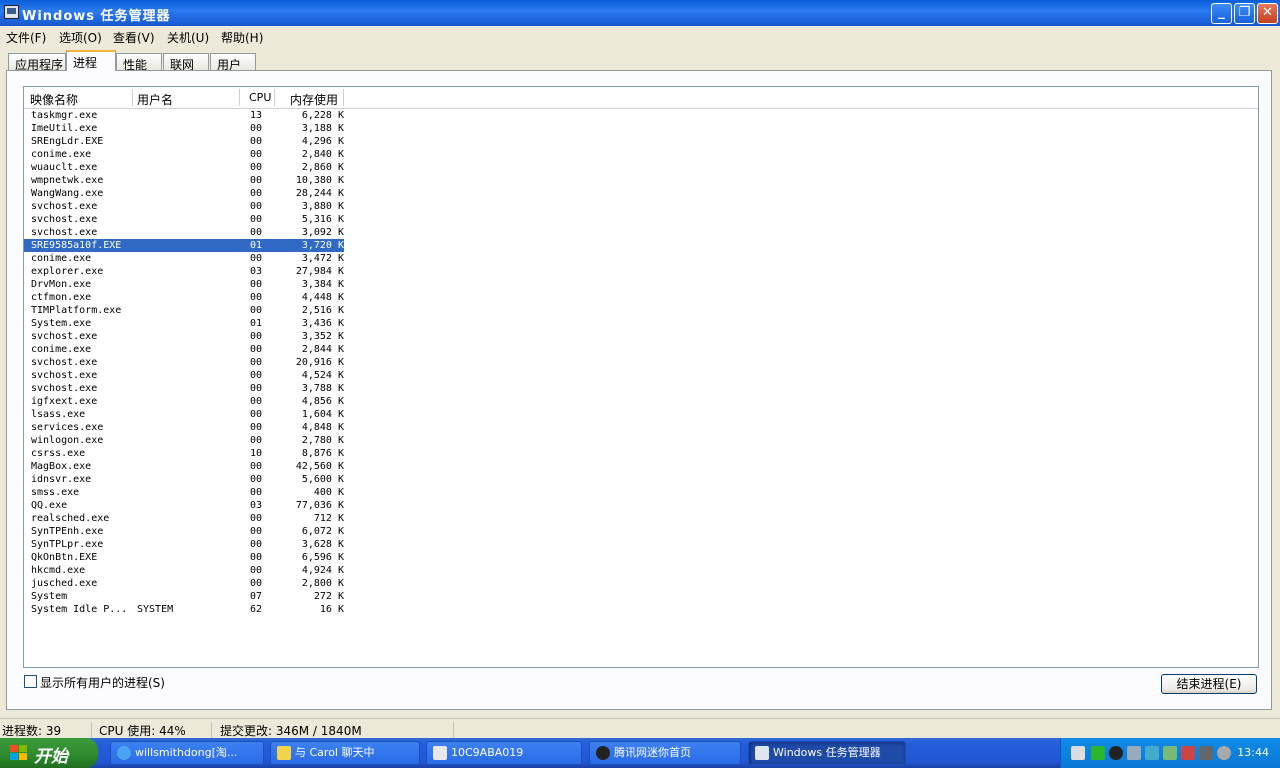 The image size is (1280, 768). Describe the element at coordinates (1134, 753) in the screenshot. I see `network-icon` at that location.